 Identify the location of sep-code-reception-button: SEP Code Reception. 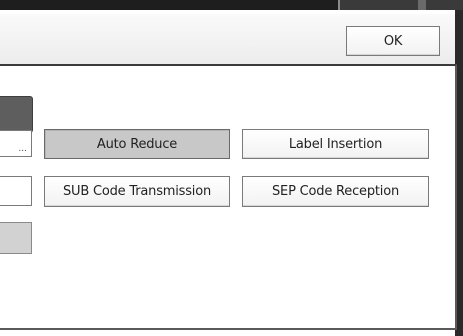
(335, 191).